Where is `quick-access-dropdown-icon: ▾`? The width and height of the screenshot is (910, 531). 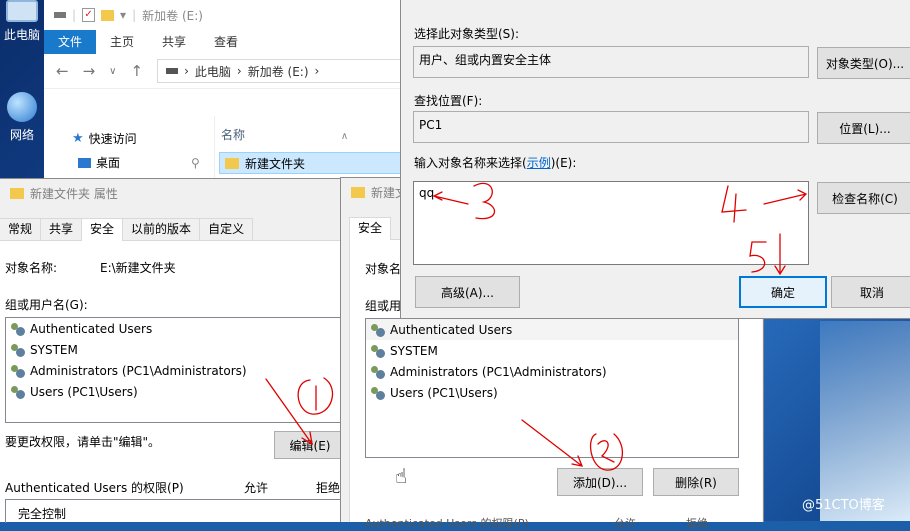
quick-access-dropdown-icon: ▾ is located at coordinates (123, 15).